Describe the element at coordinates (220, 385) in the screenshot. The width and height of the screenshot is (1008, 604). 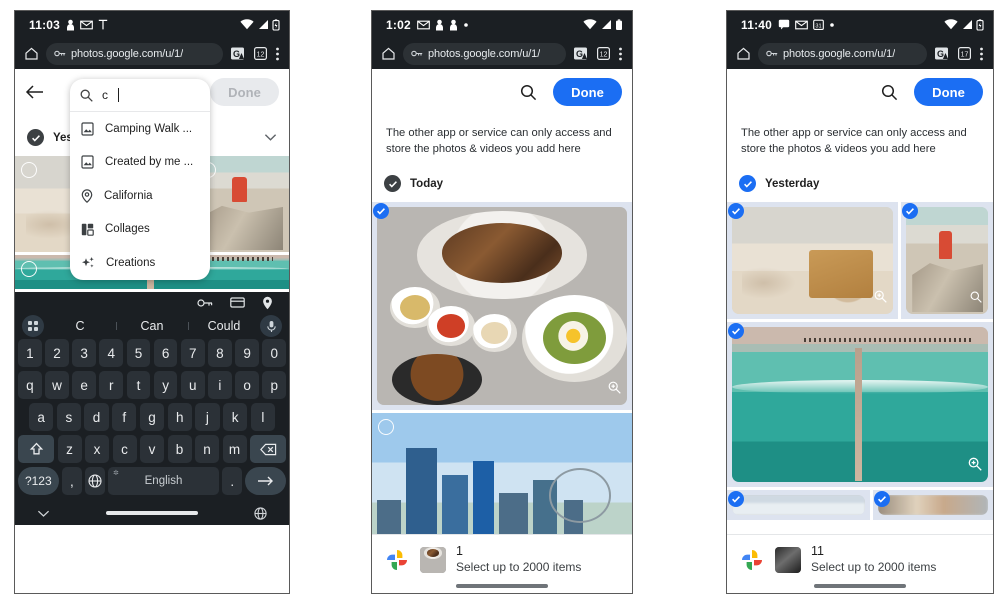
I see `key-i: i` at that location.